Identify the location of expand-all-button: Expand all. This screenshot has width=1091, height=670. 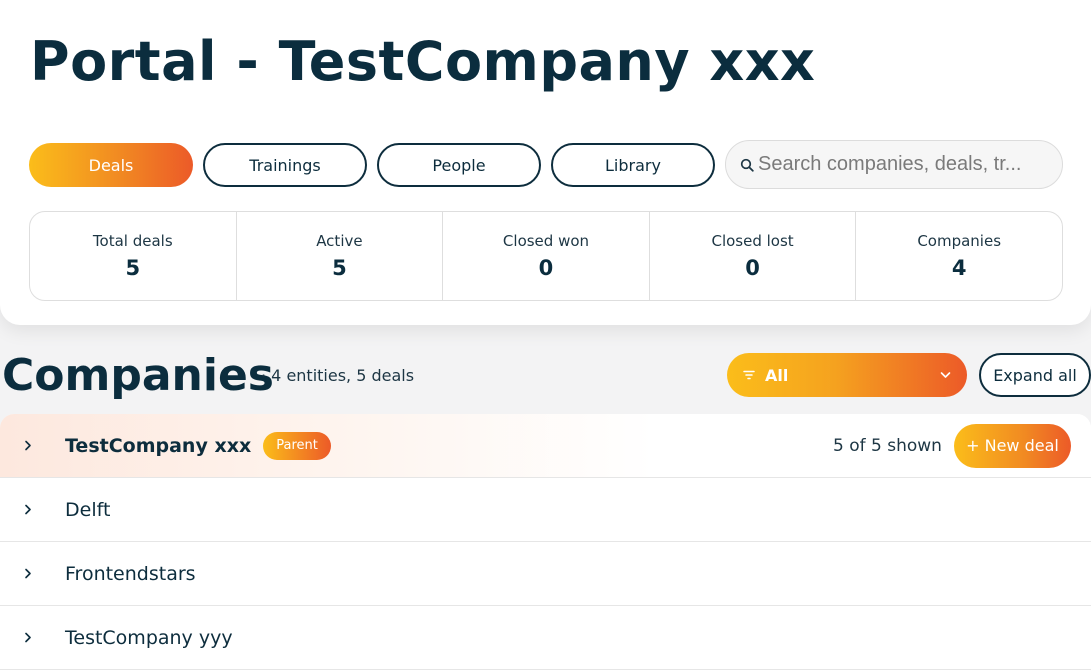
(1035, 375).